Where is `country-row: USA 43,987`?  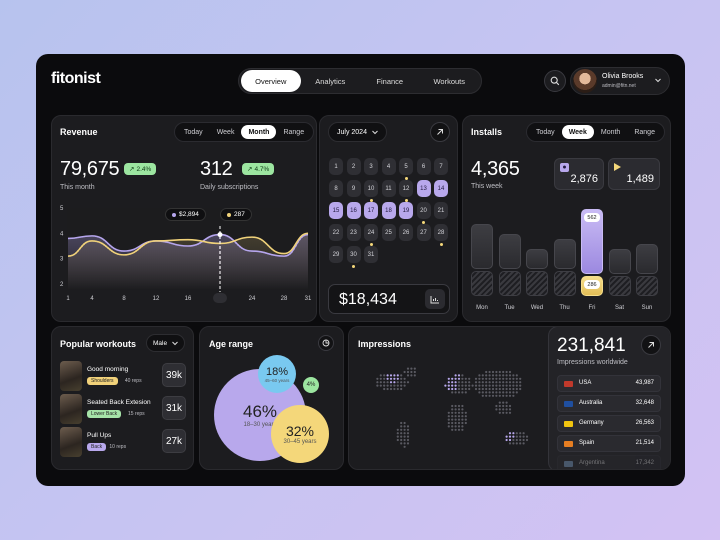
country-row: USA 43,987 is located at coordinates (609, 383).